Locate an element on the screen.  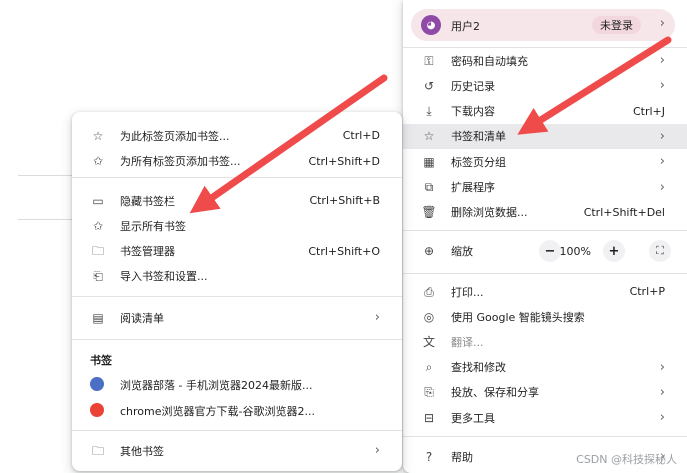
chrome-icon is located at coordinates (97, 410).